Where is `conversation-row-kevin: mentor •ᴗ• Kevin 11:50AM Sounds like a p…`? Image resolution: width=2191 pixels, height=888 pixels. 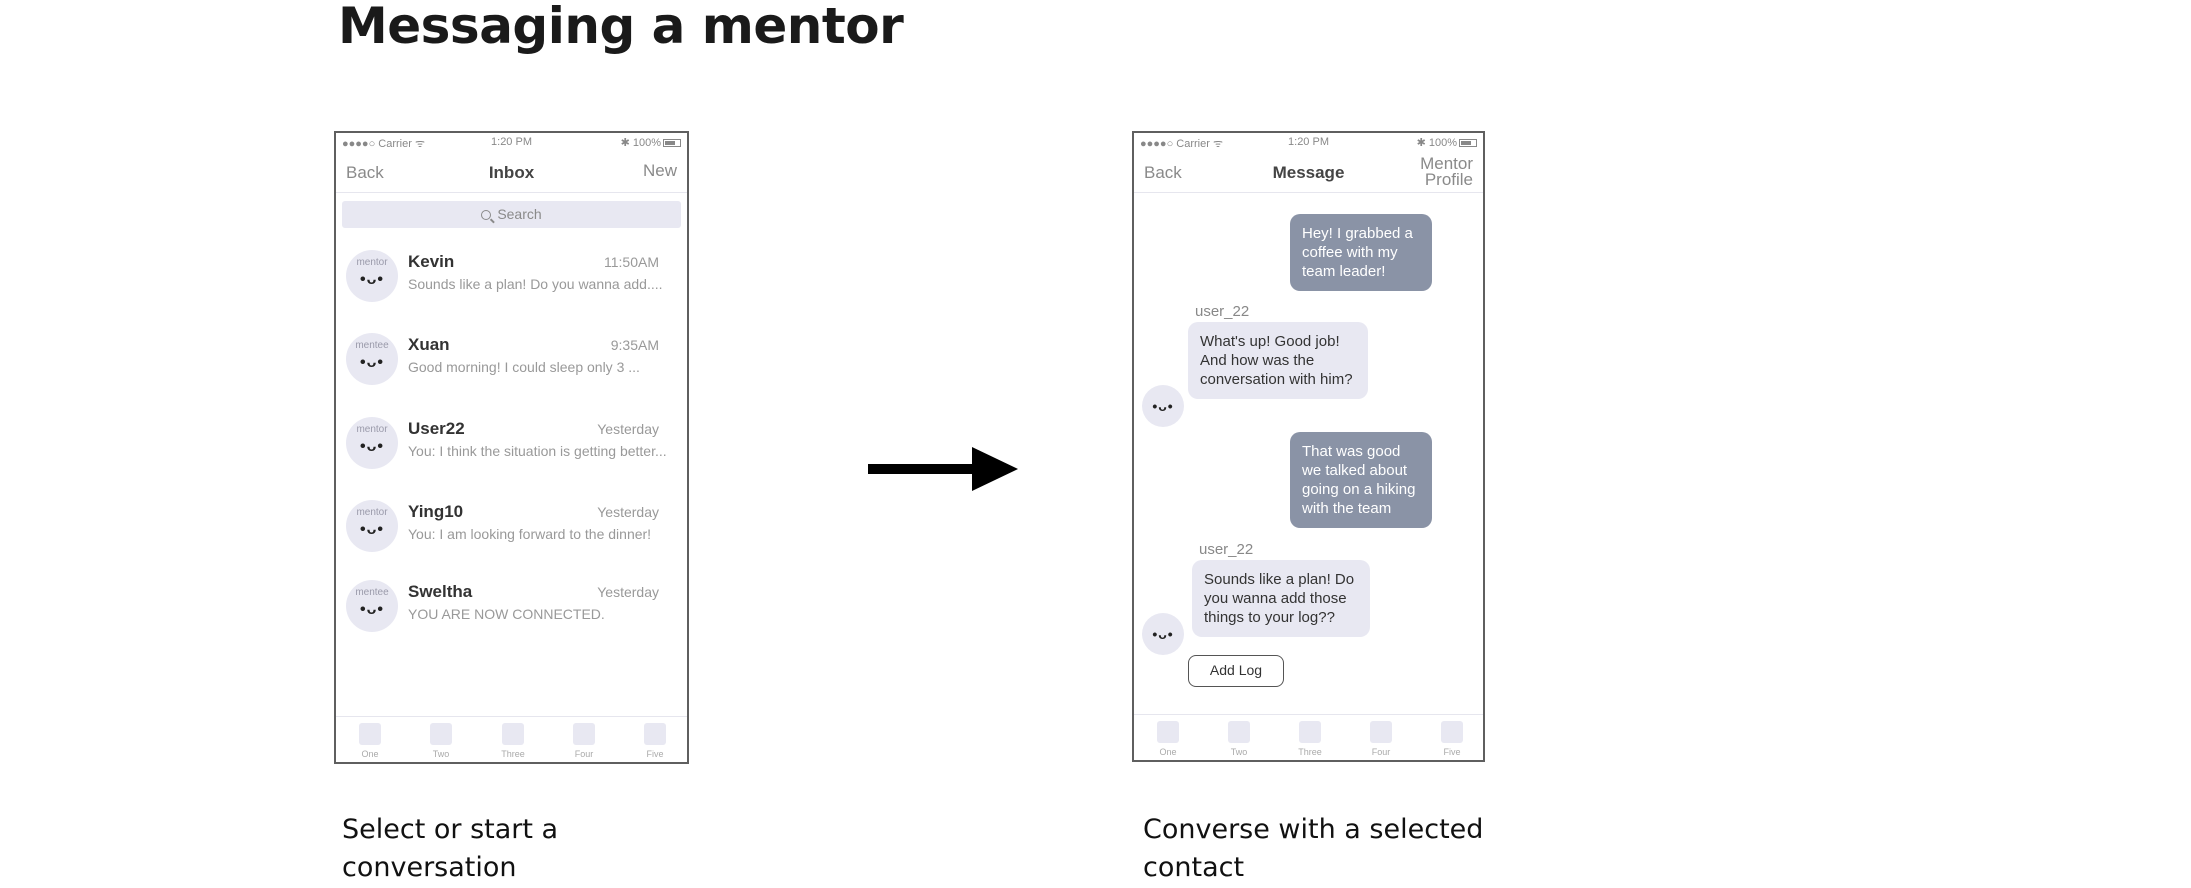
conversation-row-kevin: mentor •ᴗ• Kevin 11:50AM Sounds like a p… is located at coordinates (511, 279).